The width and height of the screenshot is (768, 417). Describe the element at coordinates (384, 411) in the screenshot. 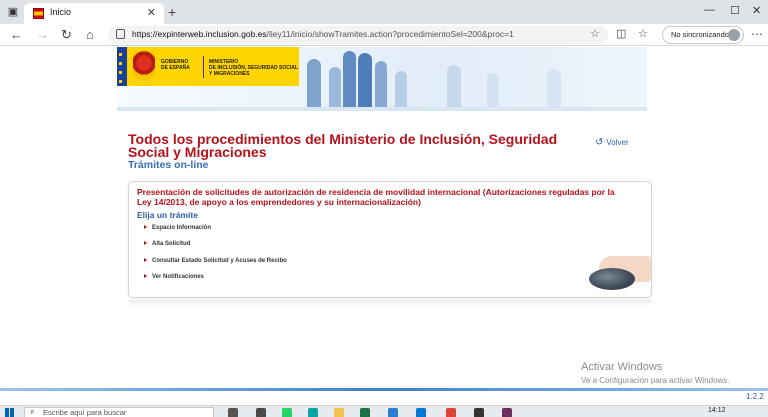

I see `windows-taskbar: ⌕ Escribe aquí para buscar 14:12` at that location.